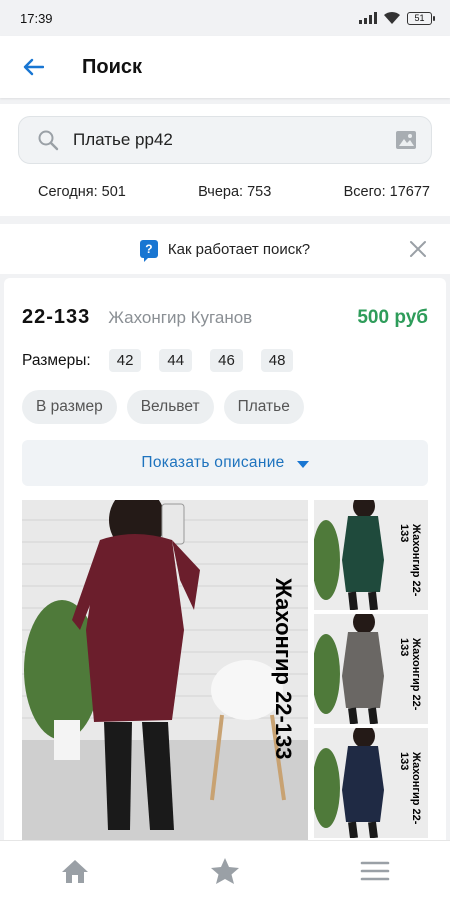 The image size is (450, 900). Describe the element at coordinates (283, 669) in the screenshot. I see `photo-caption: Жахонгир 22-133` at that location.